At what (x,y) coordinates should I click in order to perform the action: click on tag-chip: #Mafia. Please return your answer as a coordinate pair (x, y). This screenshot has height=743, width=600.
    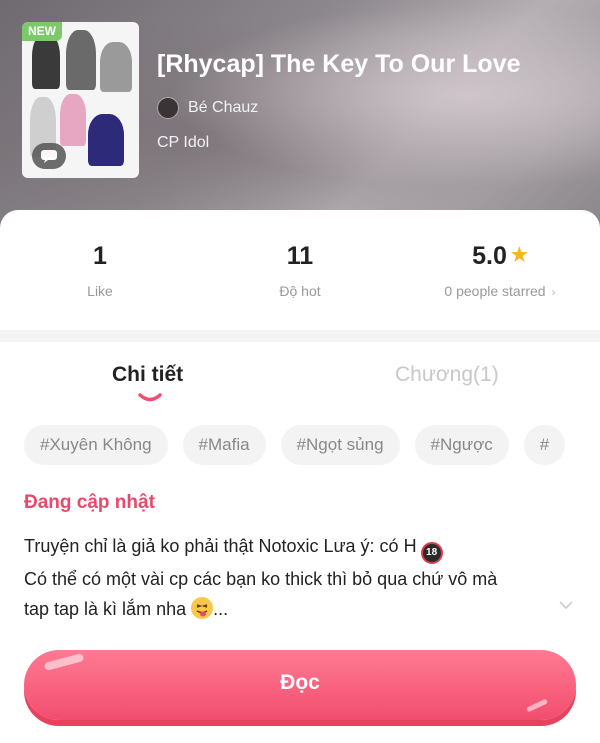
    Looking at the image, I should click on (224, 445).